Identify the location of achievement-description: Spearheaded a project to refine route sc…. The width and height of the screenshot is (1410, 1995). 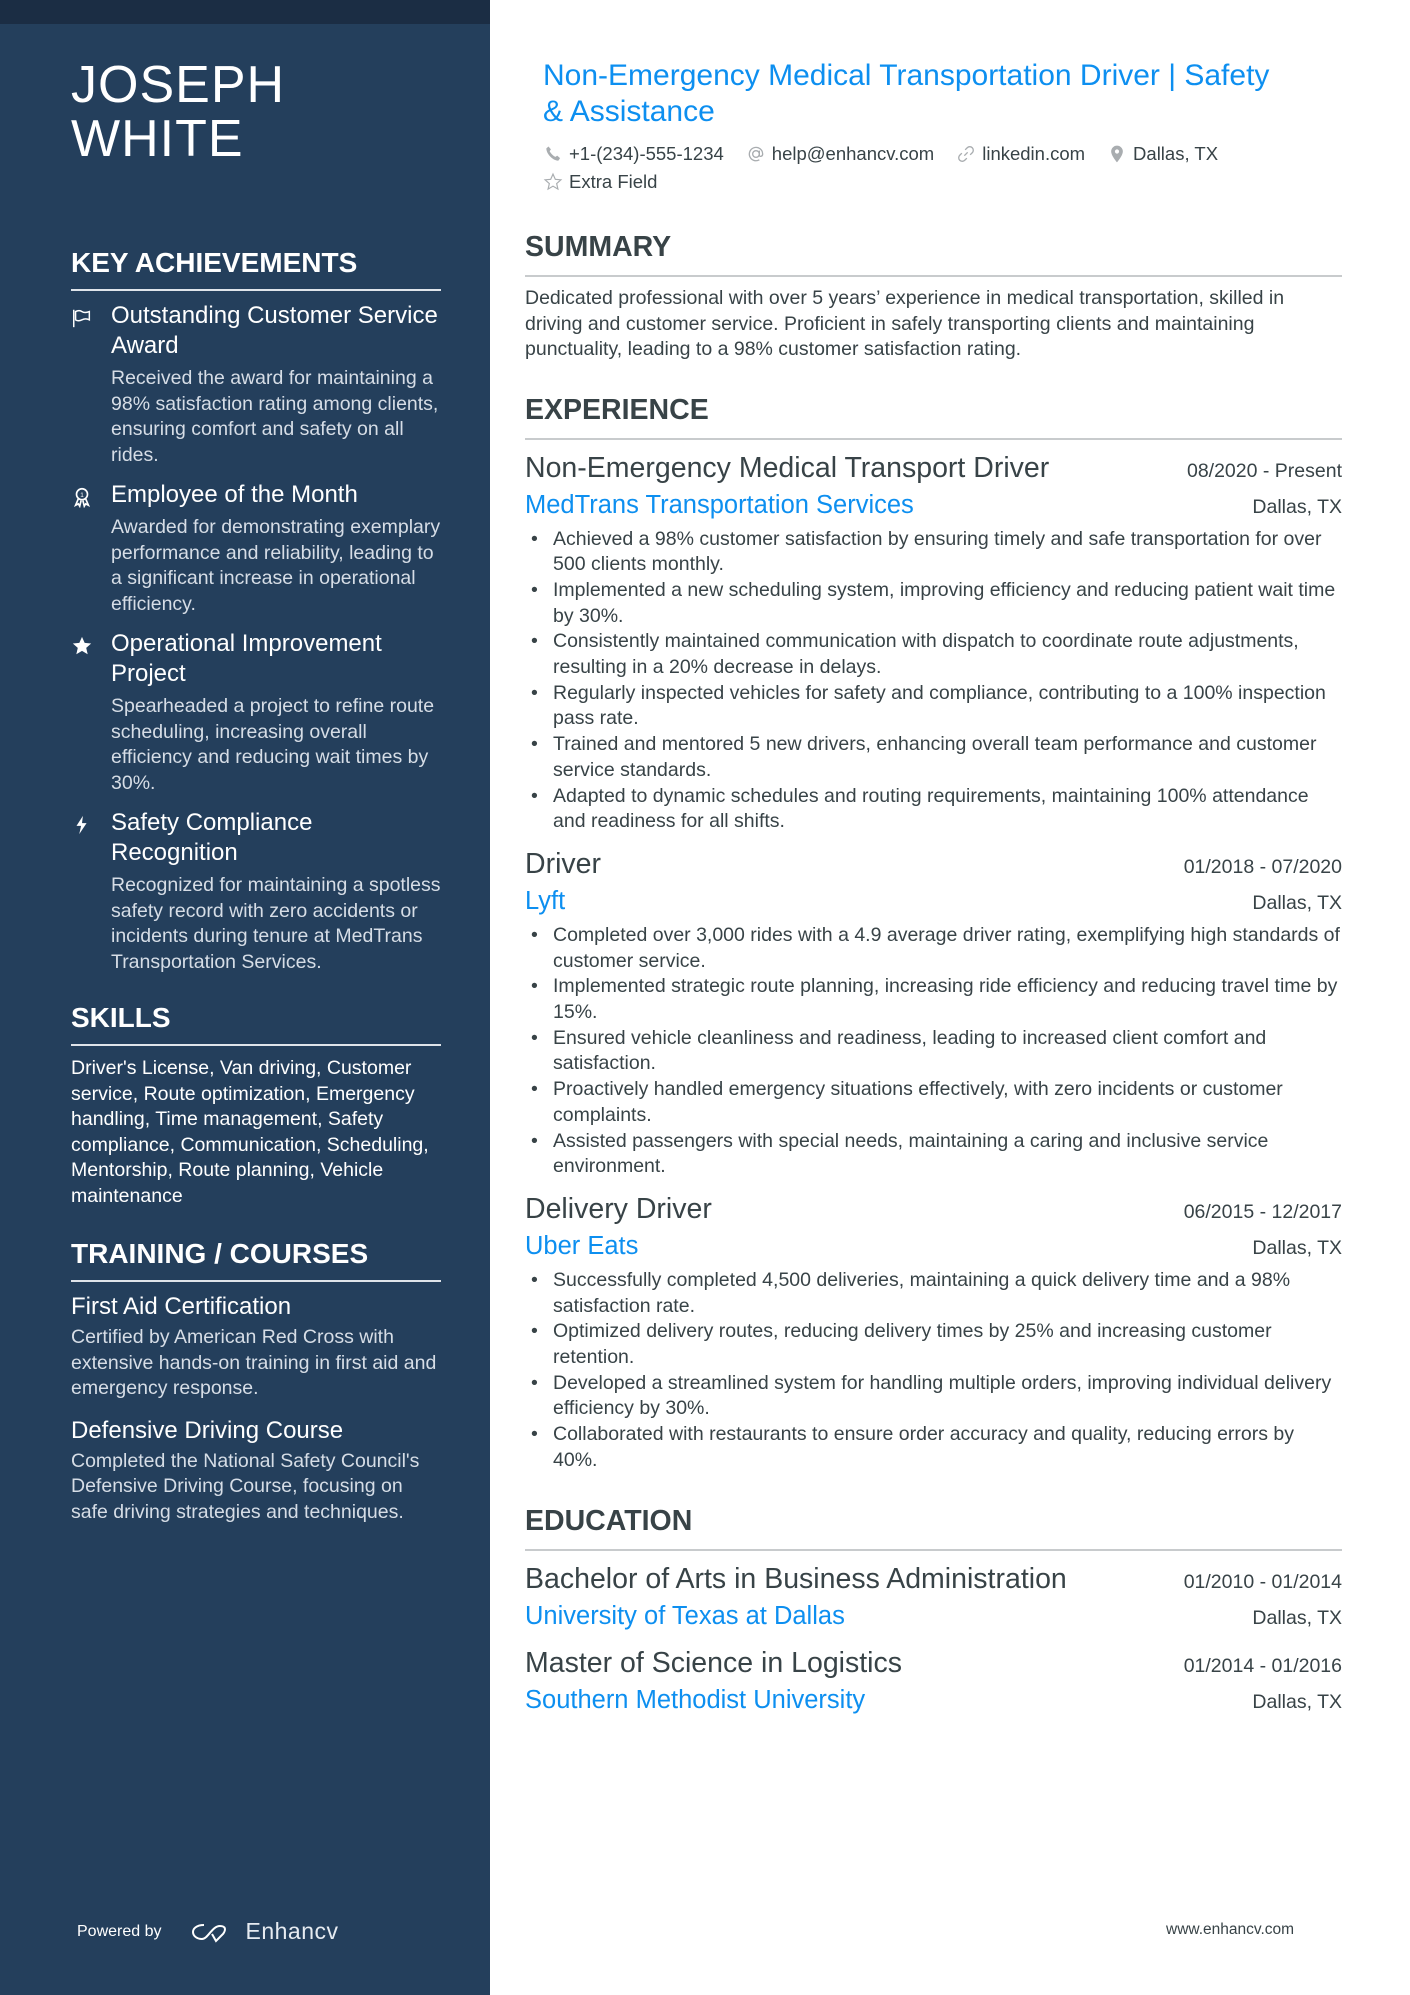
(273, 744).